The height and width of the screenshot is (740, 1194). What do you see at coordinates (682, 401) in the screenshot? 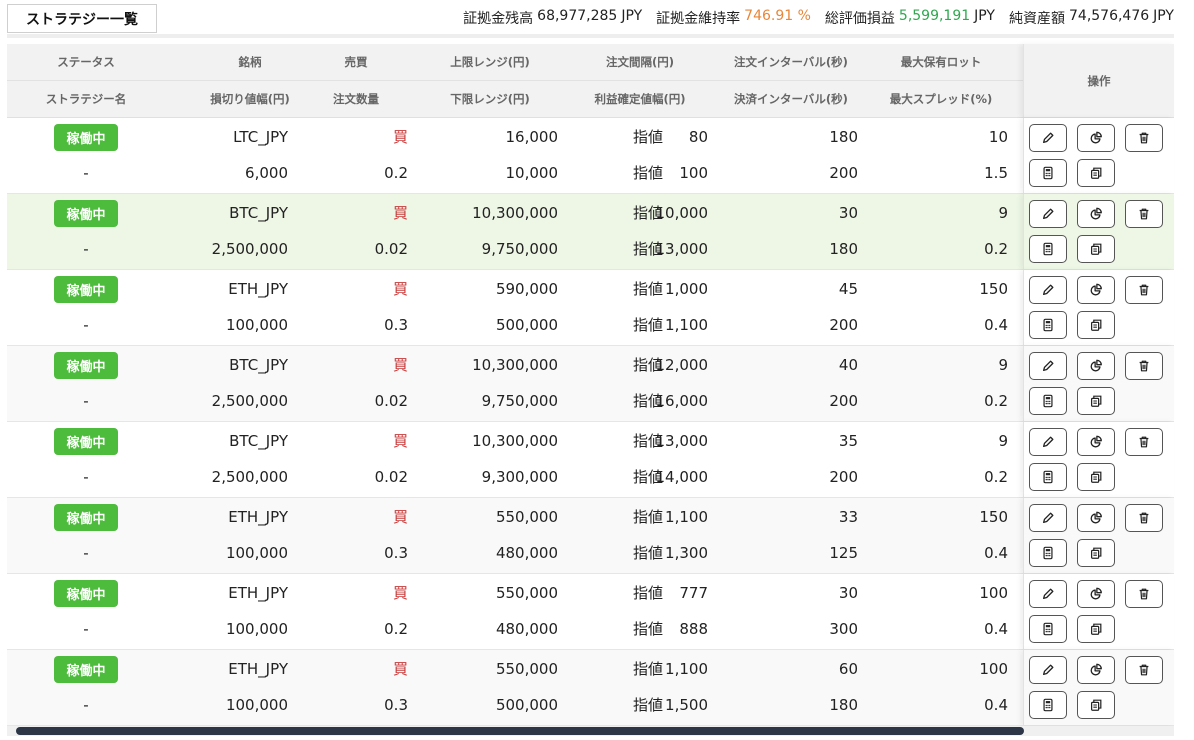
I see `profit-width: 16,000` at bounding box center [682, 401].